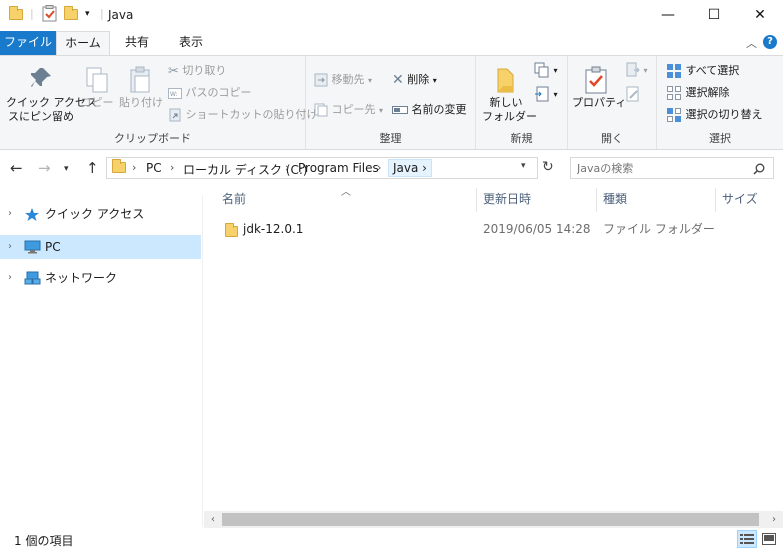 This screenshot has width=783, height=551. Describe the element at coordinates (213, 519) in the screenshot. I see `scroll-left-icon: ‹` at that location.